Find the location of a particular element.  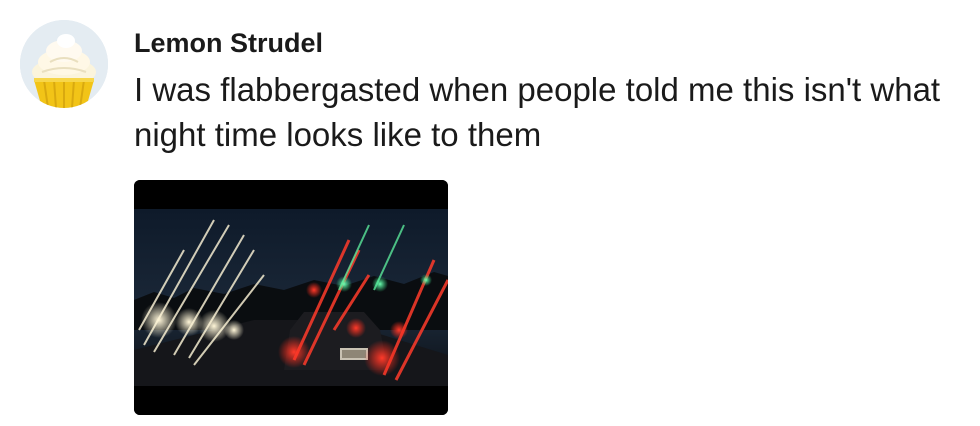

cupcake-avatar-icon is located at coordinates (64, 64).